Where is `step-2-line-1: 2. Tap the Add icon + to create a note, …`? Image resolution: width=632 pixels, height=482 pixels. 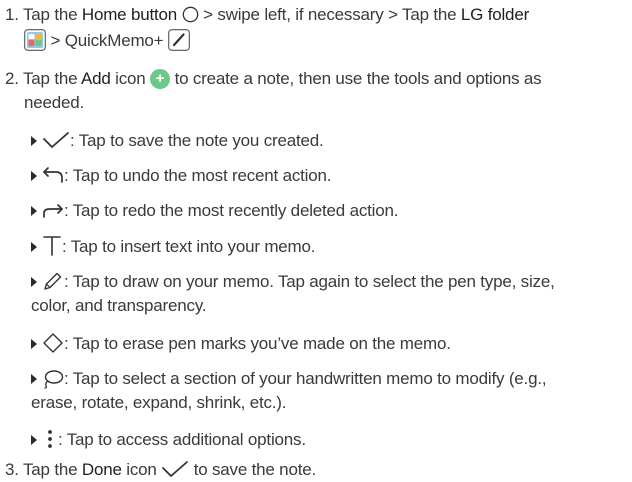 step-2-line-1: 2. Tap the Add icon + to create a note, … is located at coordinates (273, 79).